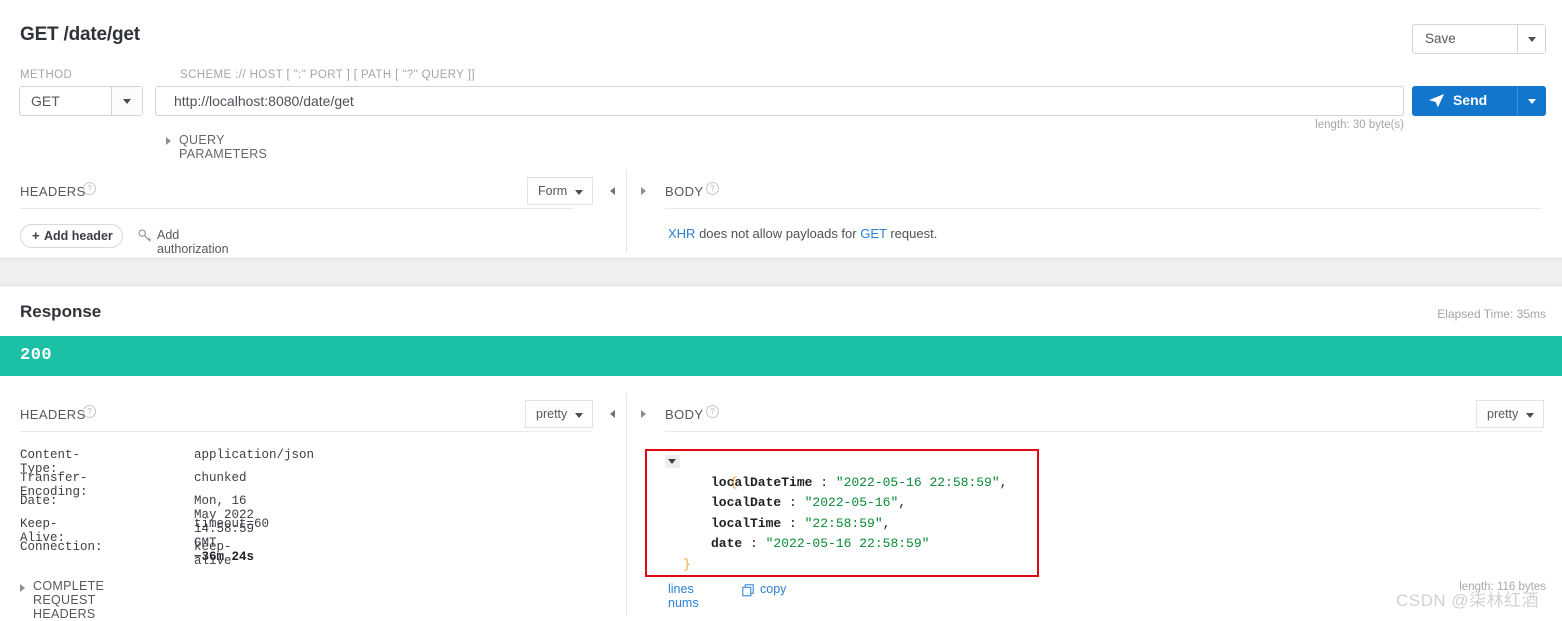 The height and width of the screenshot is (621, 1562). What do you see at coordinates (264, 101) in the screenshot?
I see `url-input-value: http://localhost:8080/date/get` at bounding box center [264, 101].